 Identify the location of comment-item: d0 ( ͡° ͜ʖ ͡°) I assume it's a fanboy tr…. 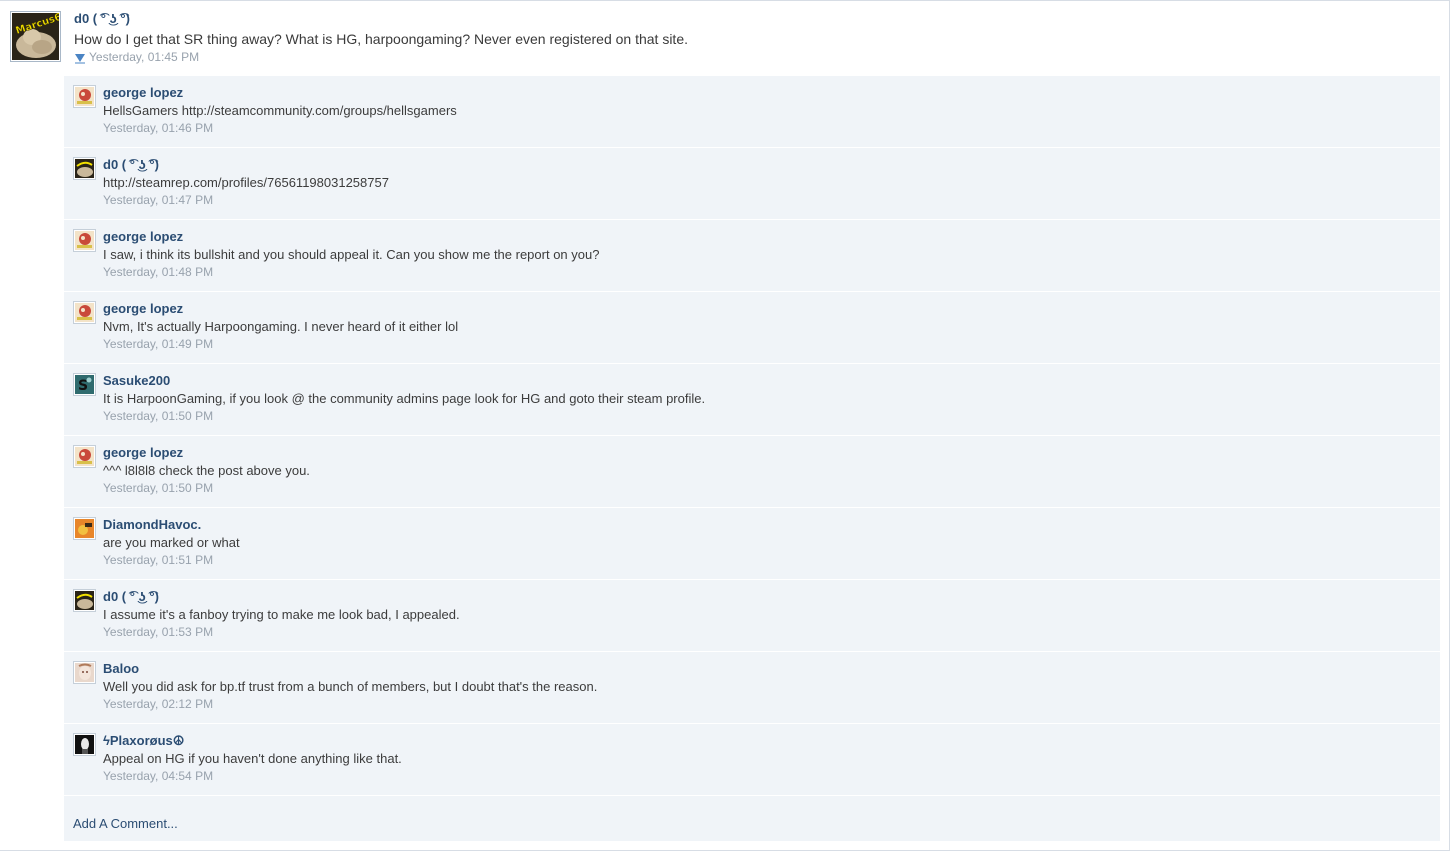
(752, 616).